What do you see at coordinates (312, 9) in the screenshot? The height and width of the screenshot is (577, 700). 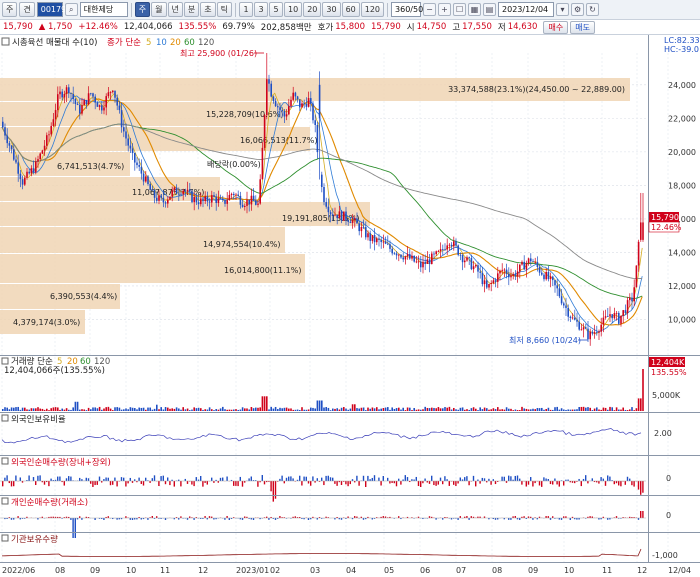 I see `interval-button-20: 20` at bounding box center [312, 9].